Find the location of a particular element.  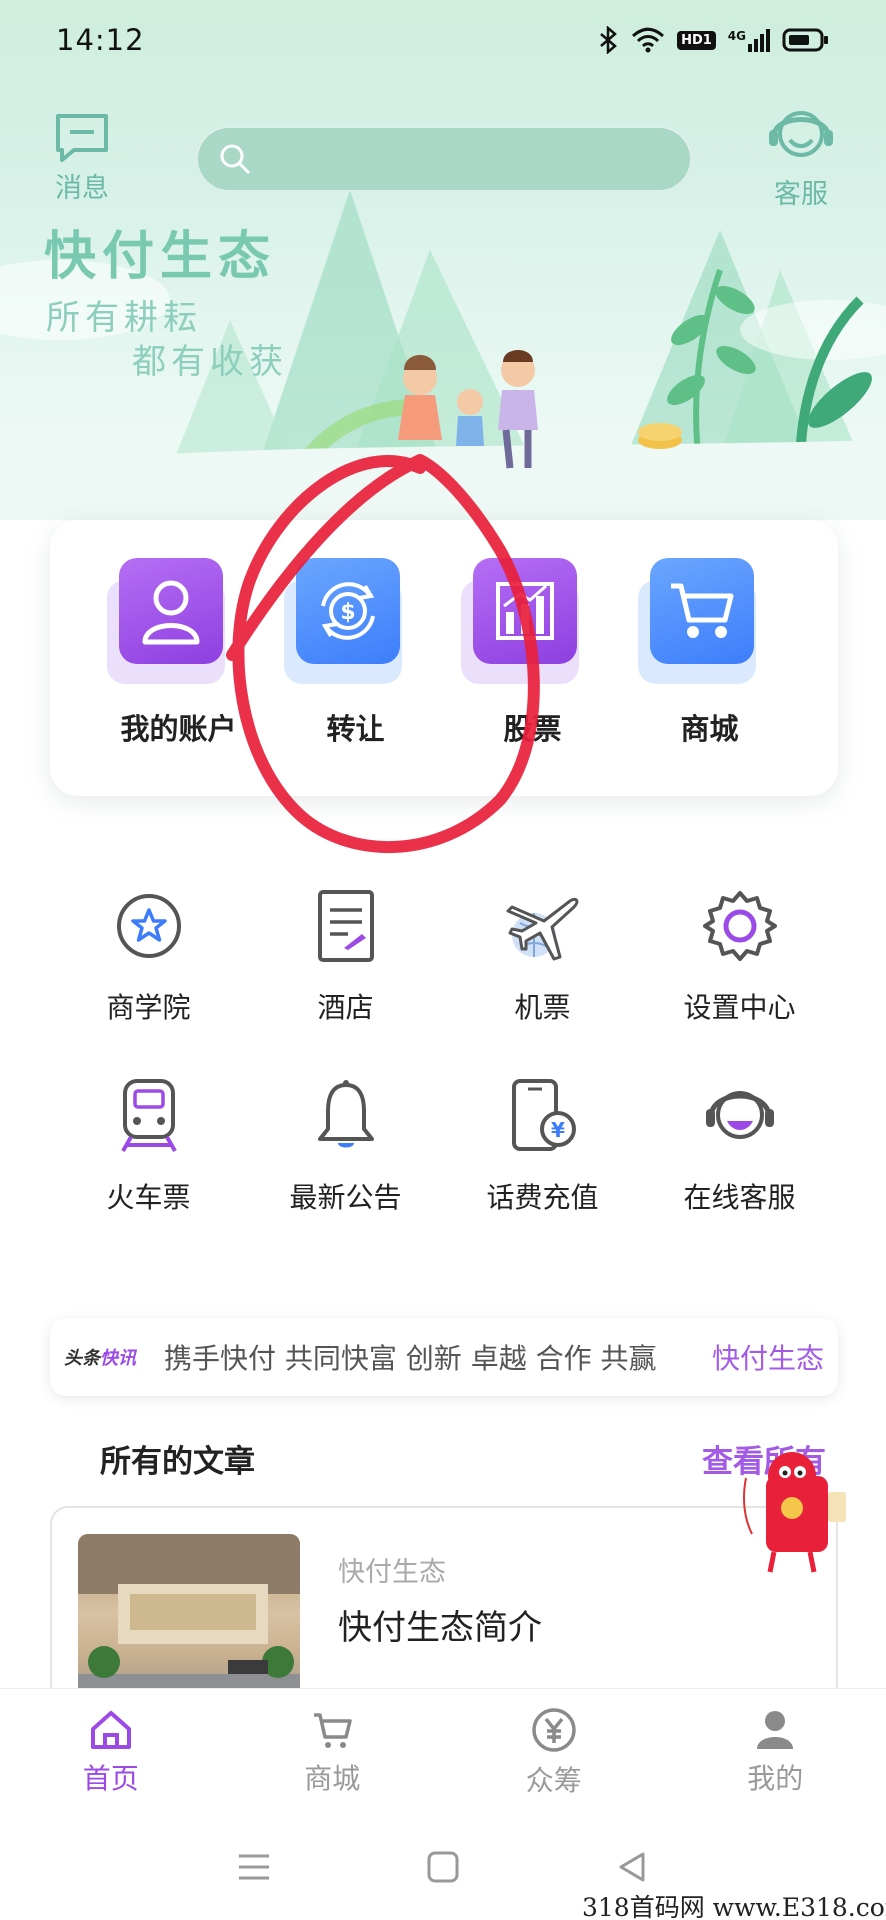

stock-button: 股票 is located at coordinates (533, 653).